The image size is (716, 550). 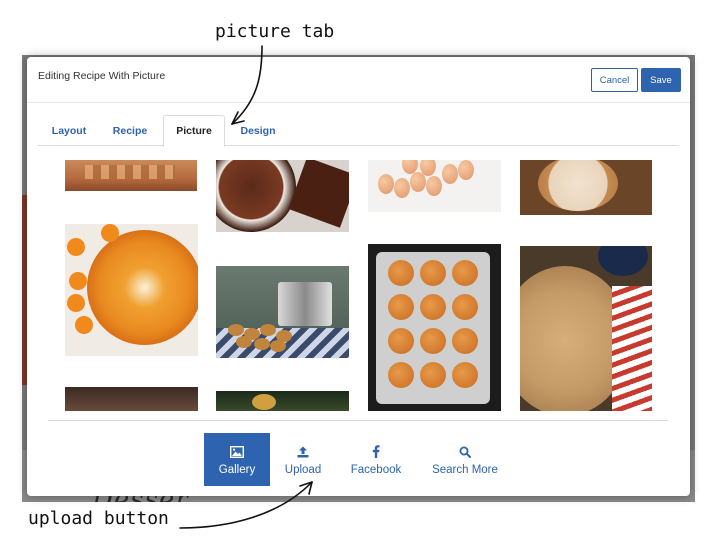 I want to click on tab-recipe: Recipe, so click(x=130, y=130).